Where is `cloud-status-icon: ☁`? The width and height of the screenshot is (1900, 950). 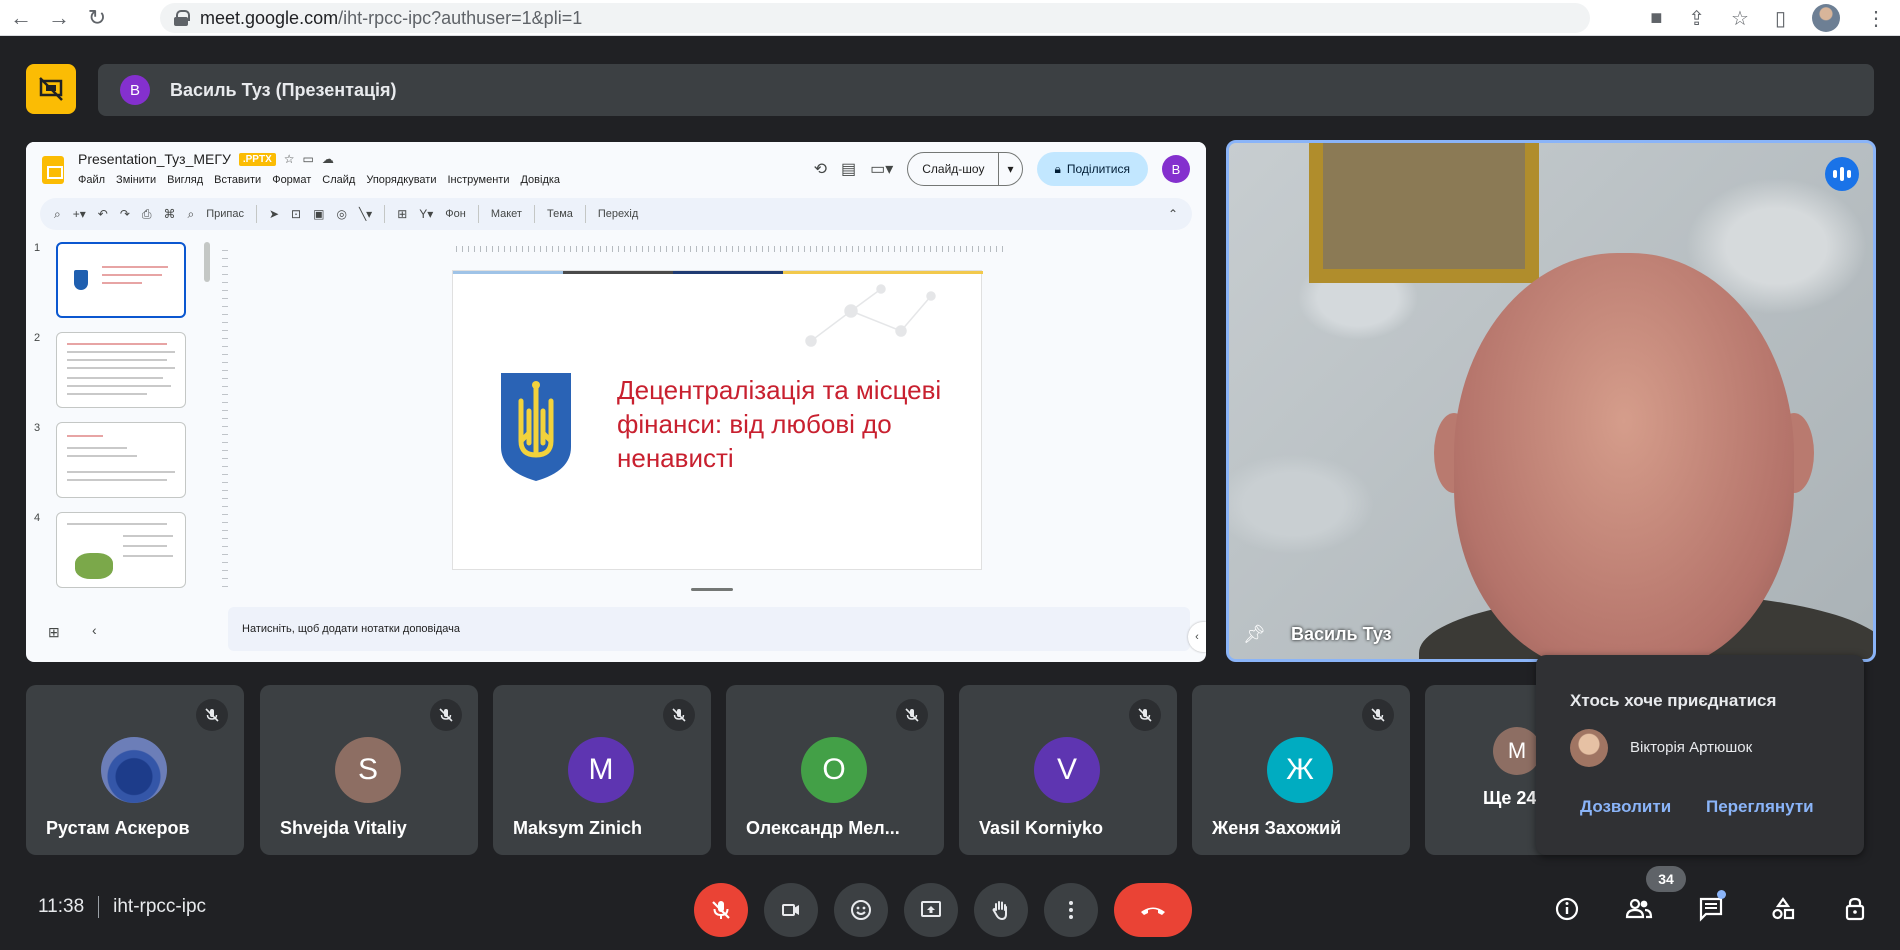
cloud-status-icon: ☁ is located at coordinates (328, 159).